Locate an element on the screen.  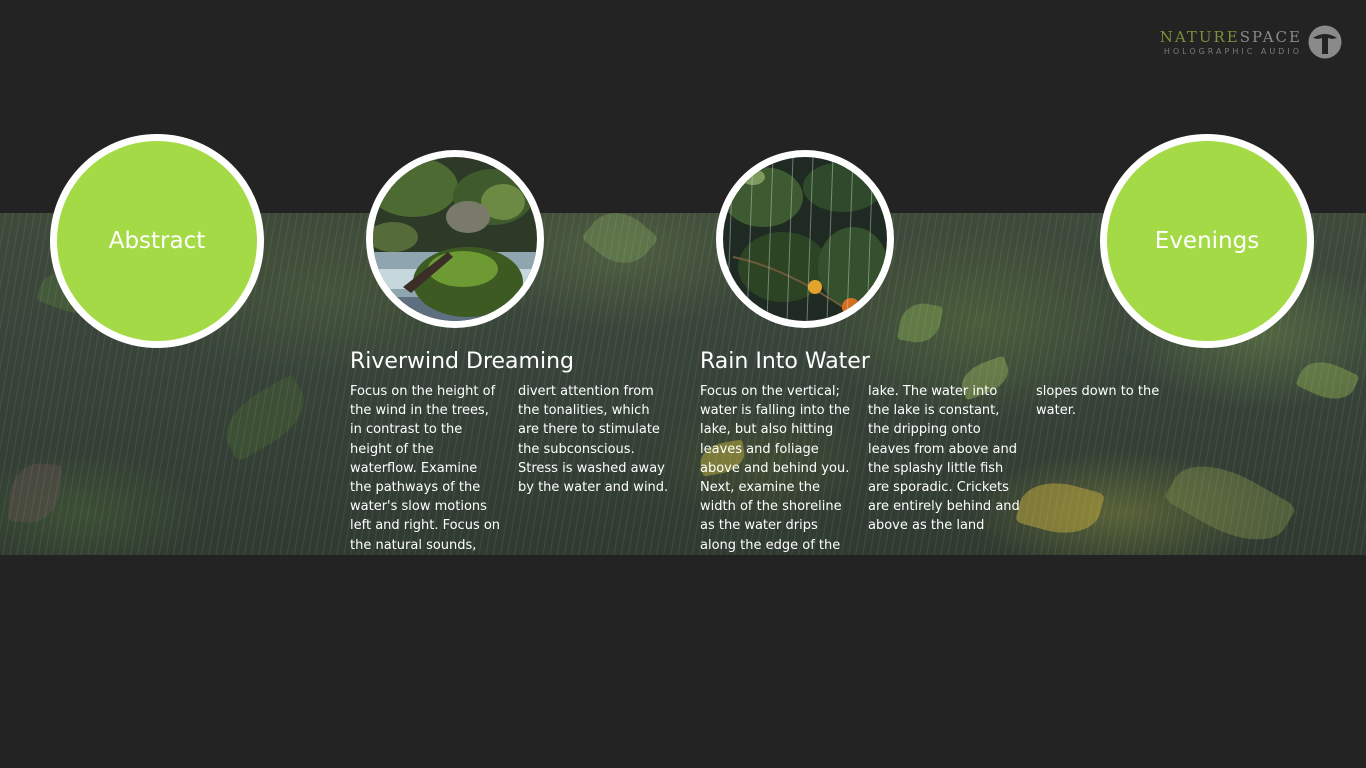
rain-foliage-image is located at coordinates (805, 239).